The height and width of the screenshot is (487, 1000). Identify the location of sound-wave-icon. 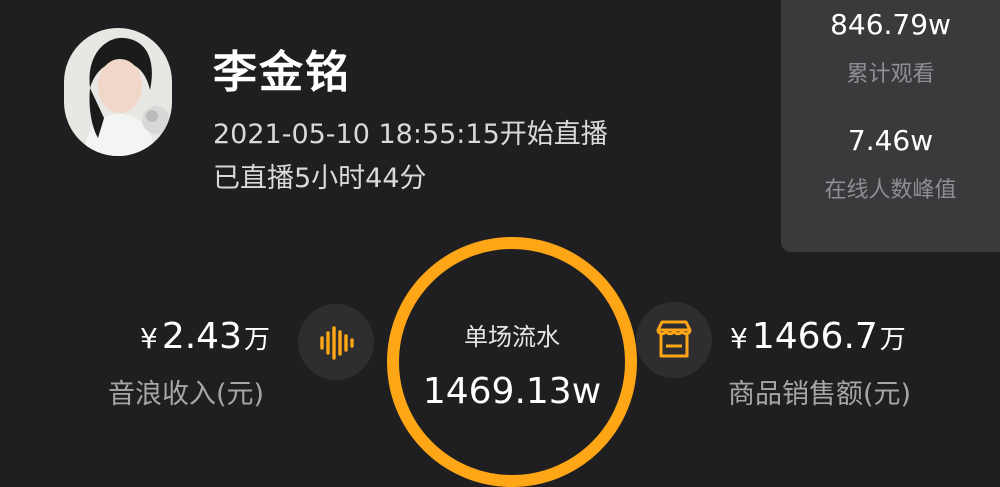
(337, 343).